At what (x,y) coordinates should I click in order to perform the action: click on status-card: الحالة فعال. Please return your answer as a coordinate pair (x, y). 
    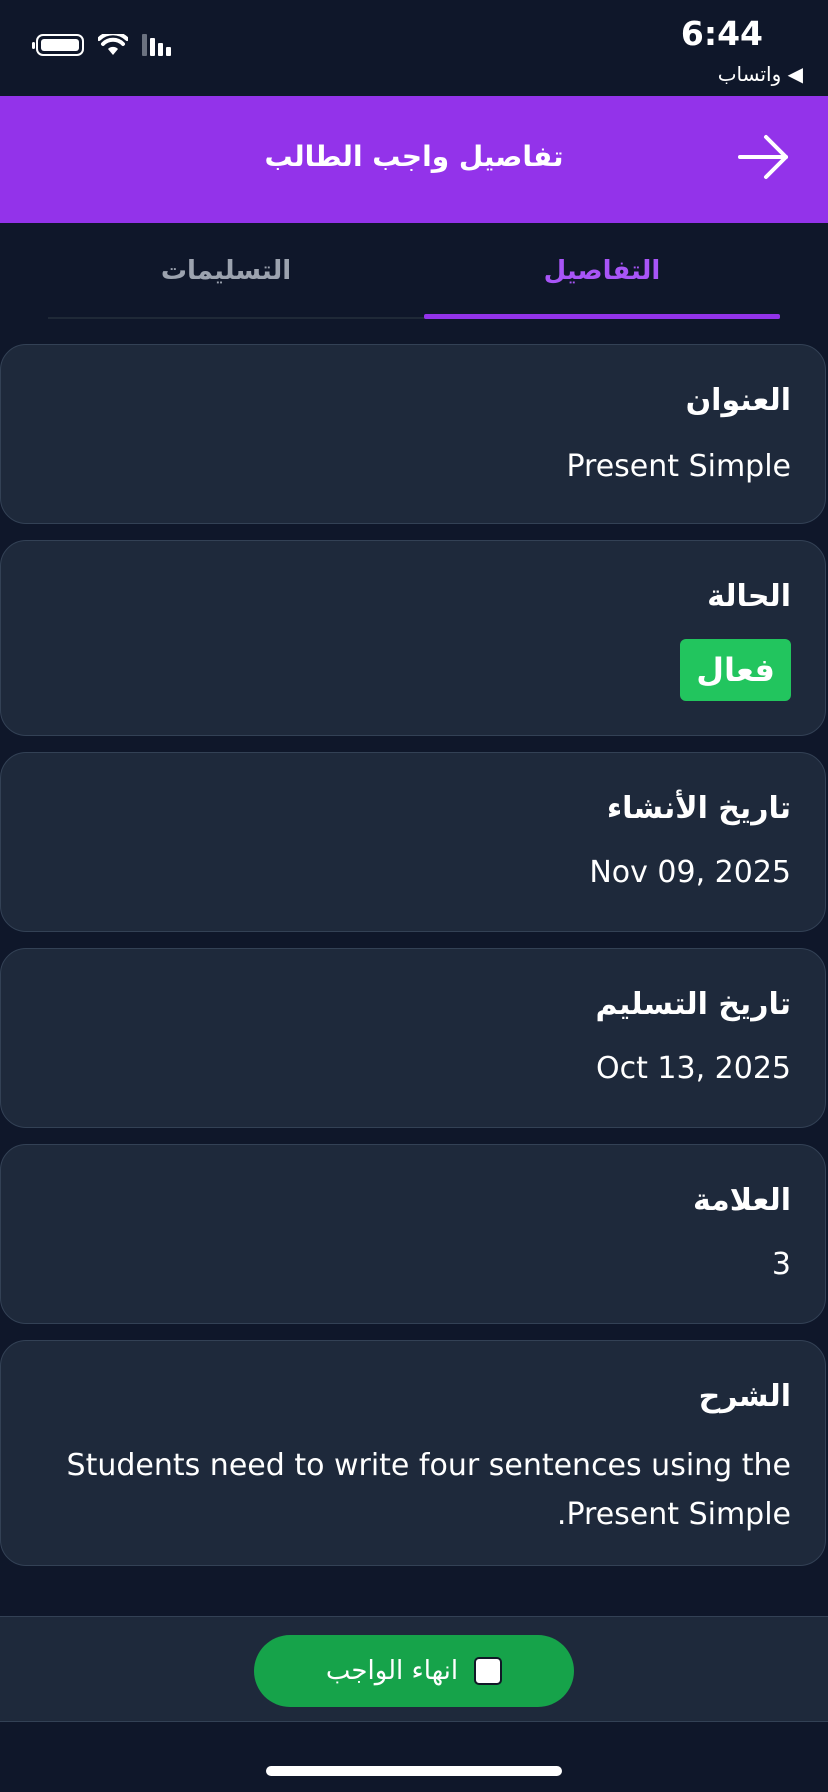
    Looking at the image, I should click on (413, 638).